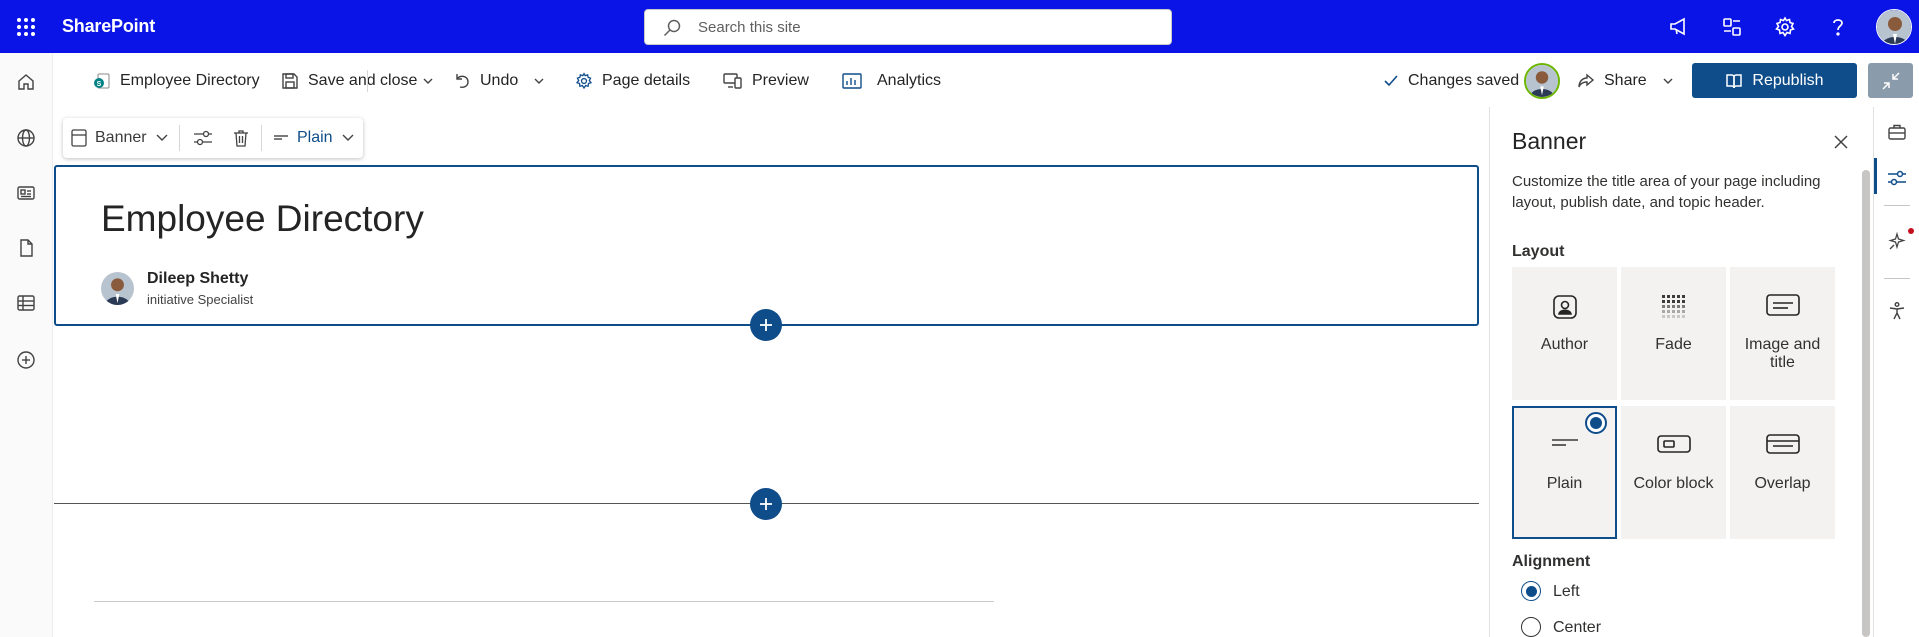 The image size is (1919, 637). What do you see at coordinates (1782, 305) in the screenshot?
I see `image-and-title-layout-icon` at bounding box center [1782, 305].